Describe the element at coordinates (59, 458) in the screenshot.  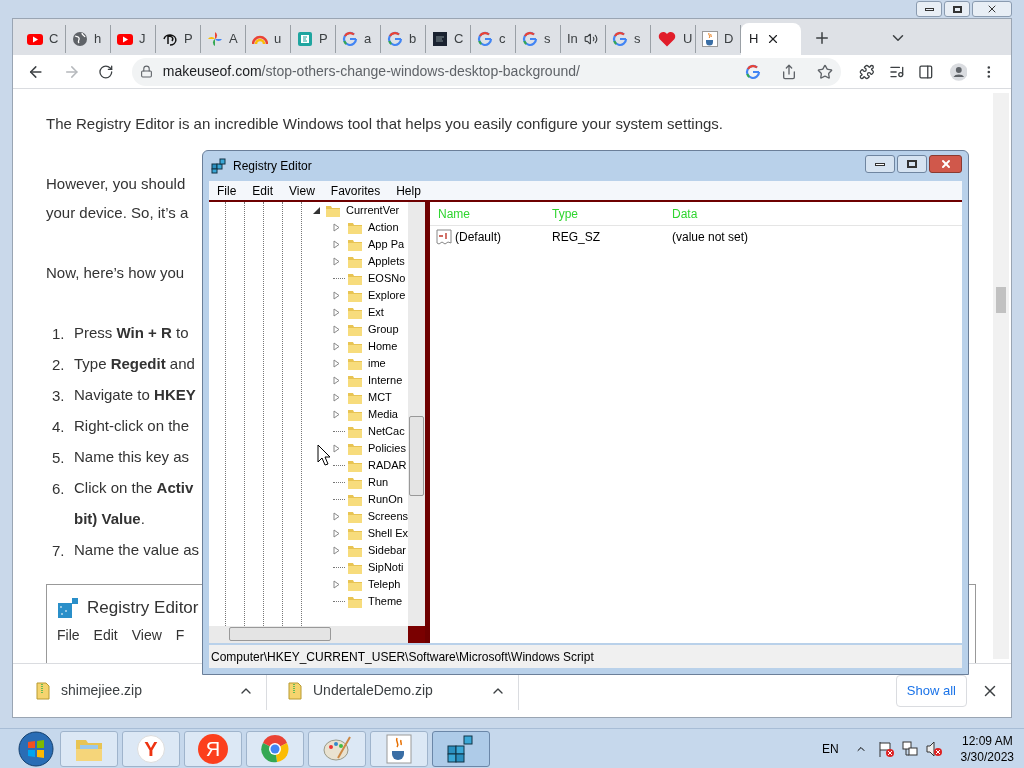
I see `step-number: 5.` at that location.